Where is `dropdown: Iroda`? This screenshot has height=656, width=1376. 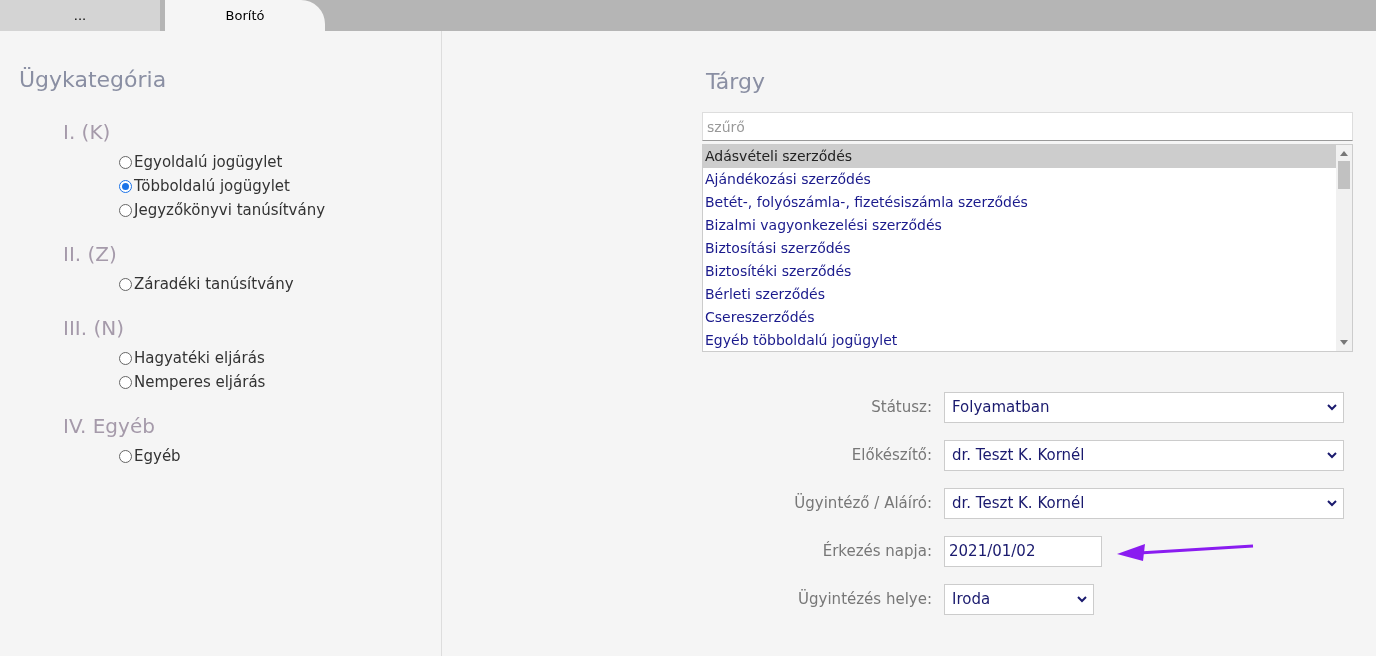
dropdown: Iroda is located at coordinates (1019, 599).